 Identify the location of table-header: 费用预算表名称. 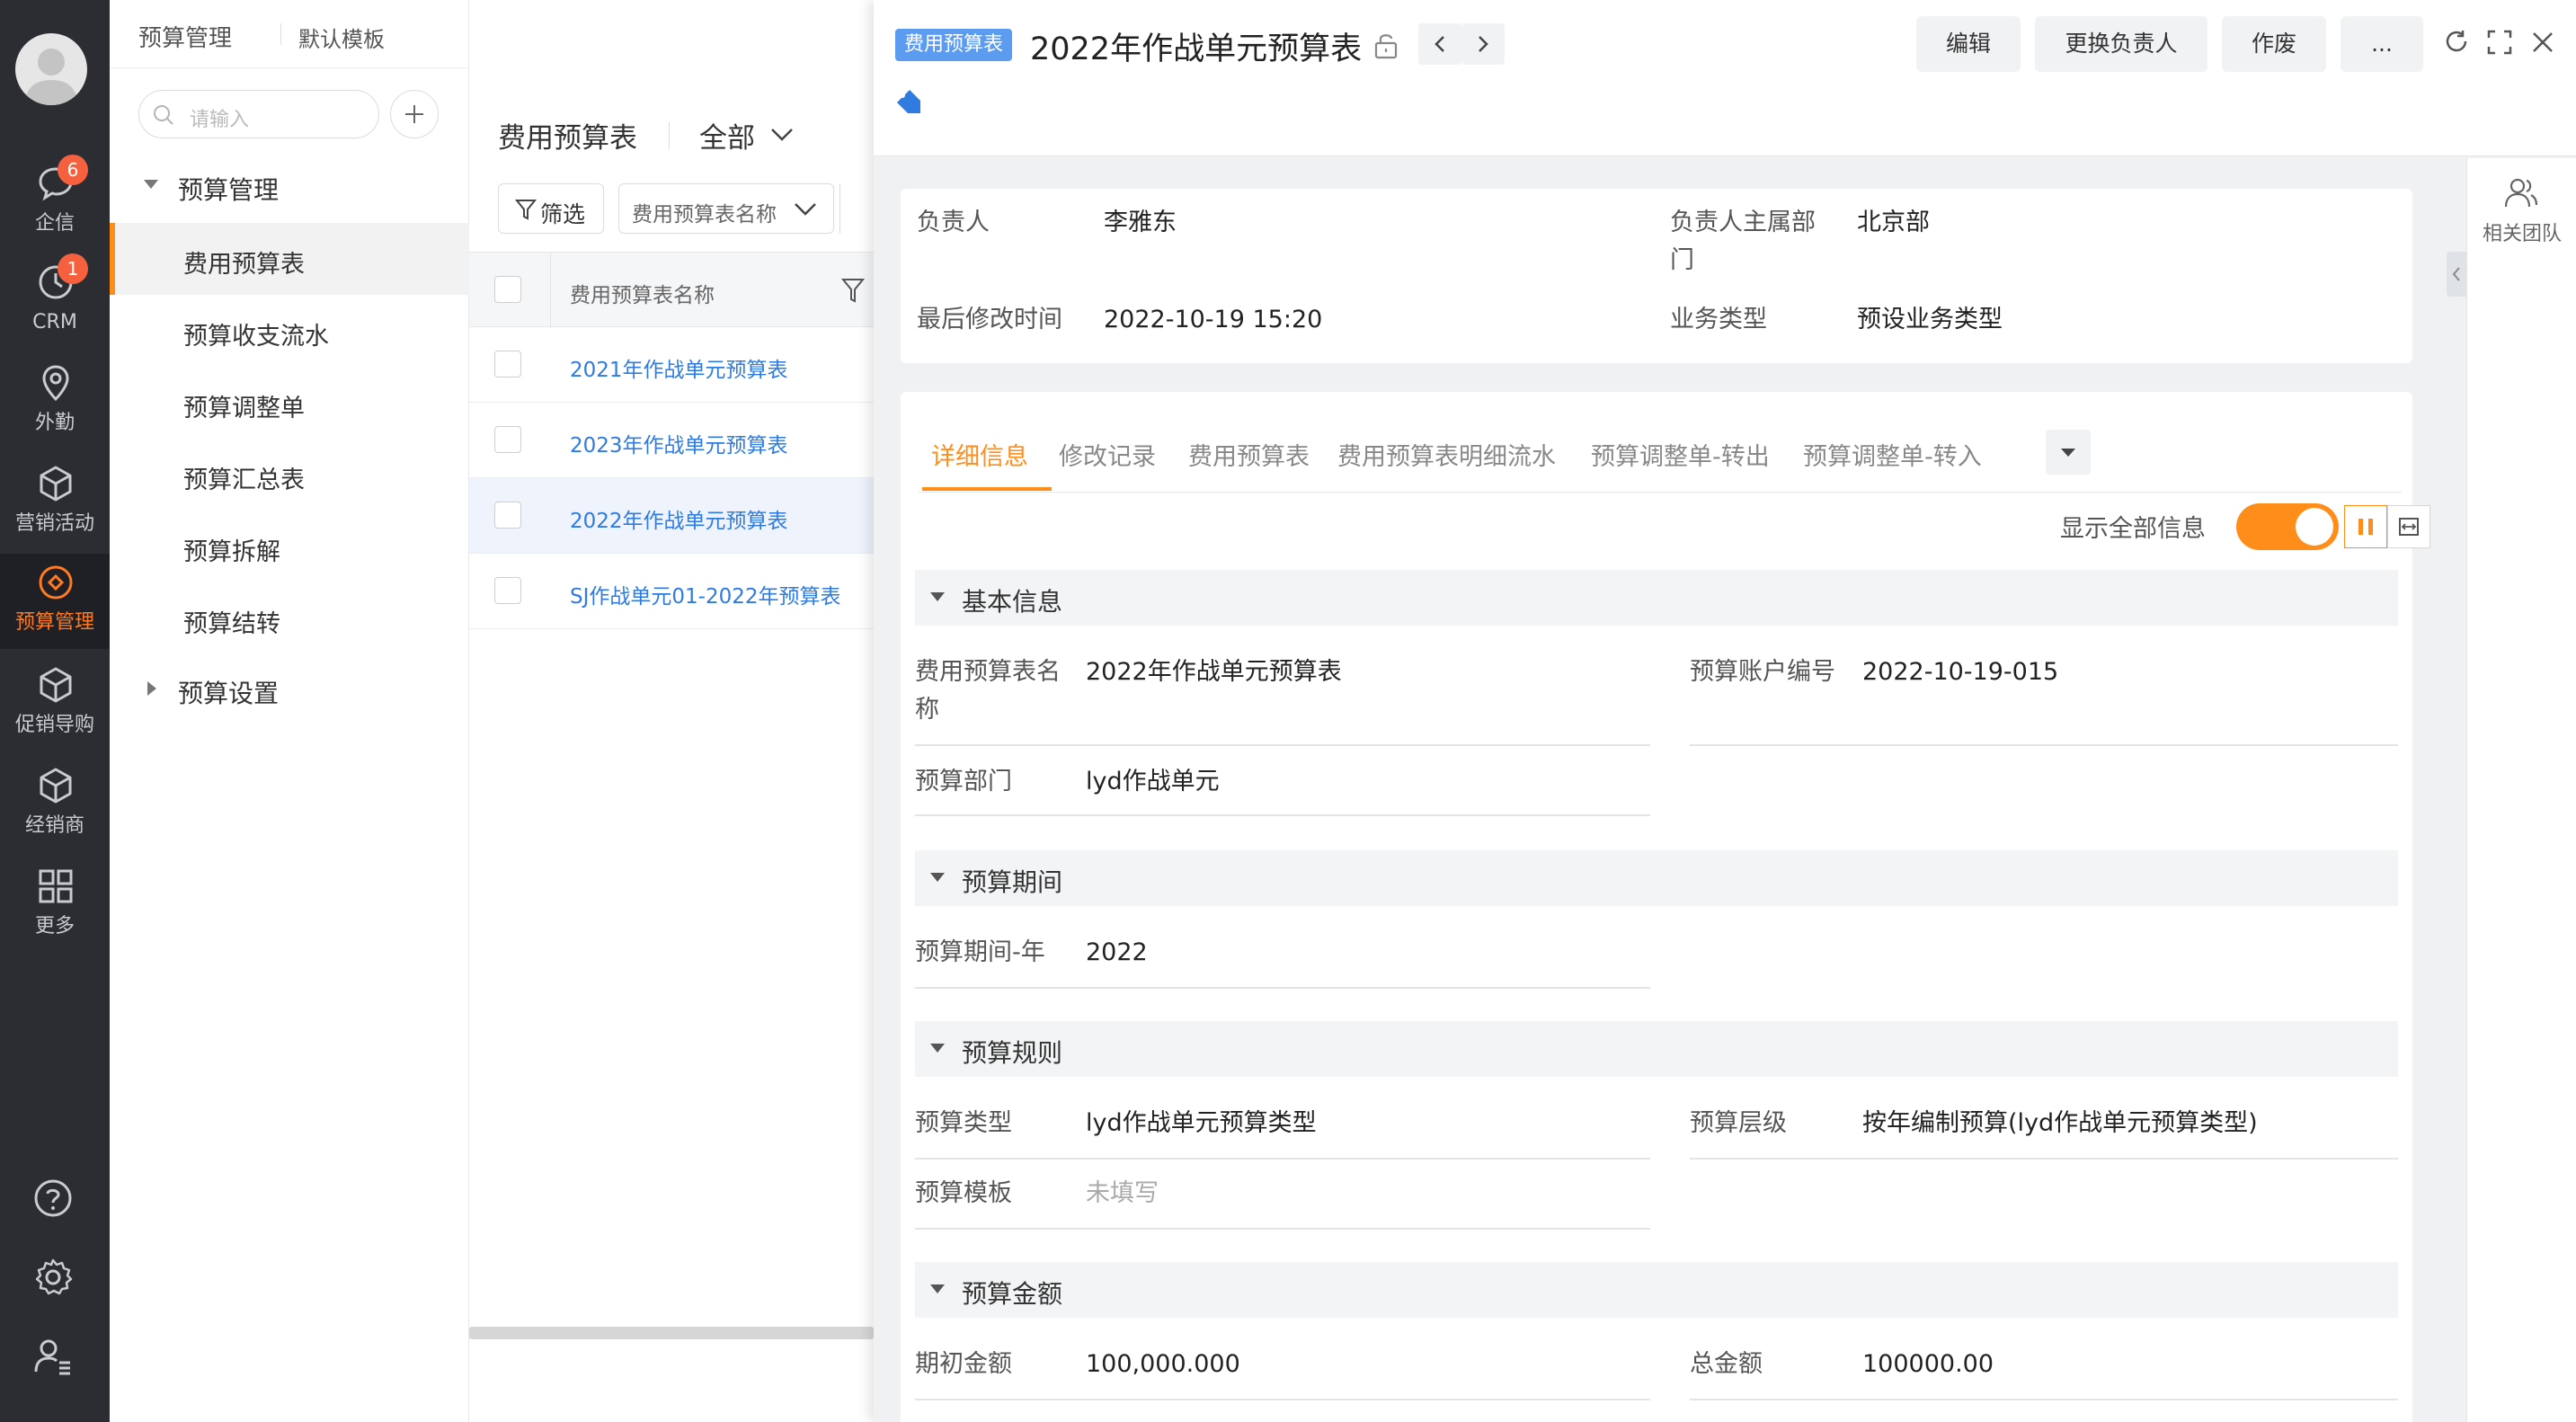
(671, 290).